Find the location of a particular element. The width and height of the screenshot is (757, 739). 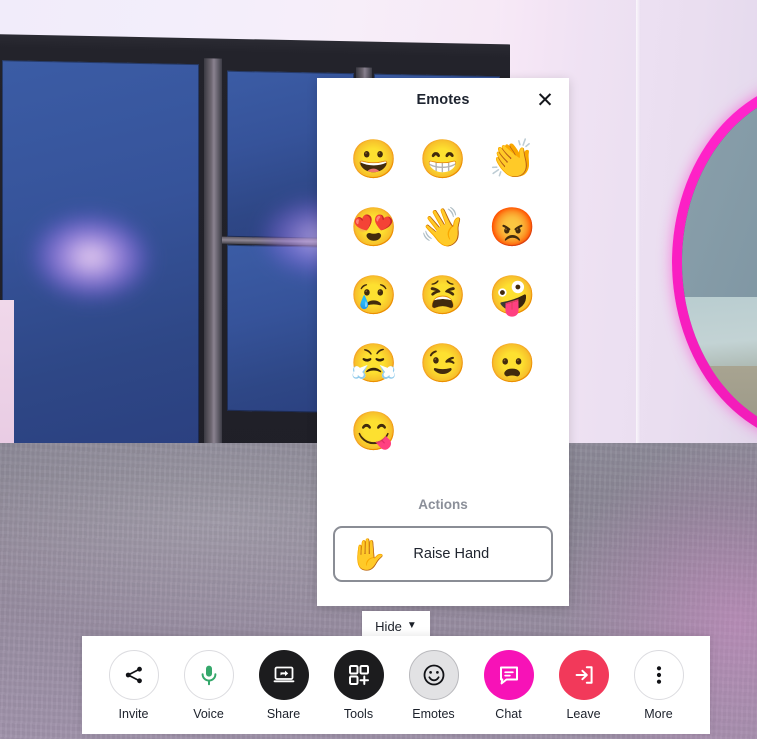

toolbar-item-leave: Leave is located at coordinates (583, 685).